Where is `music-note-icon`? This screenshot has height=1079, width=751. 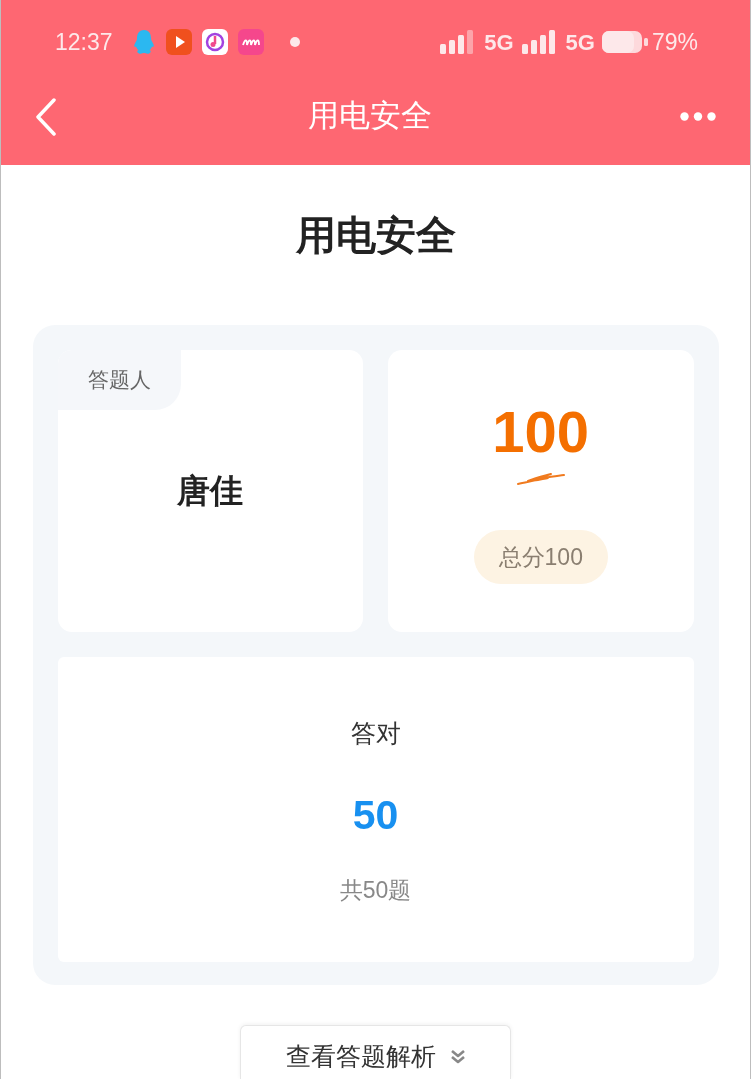
music-note-icon is located at coordinates (214, 42).